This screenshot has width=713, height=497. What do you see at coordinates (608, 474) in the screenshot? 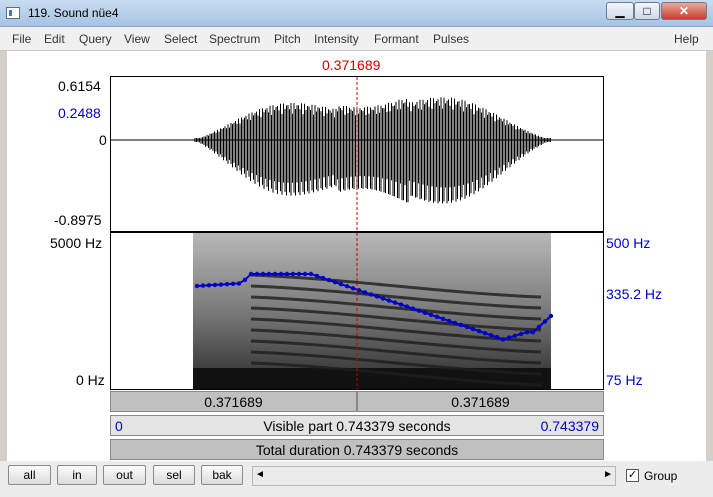
I see `scroll-right-arrow-icon: ►` at bounding box center [608, 474].